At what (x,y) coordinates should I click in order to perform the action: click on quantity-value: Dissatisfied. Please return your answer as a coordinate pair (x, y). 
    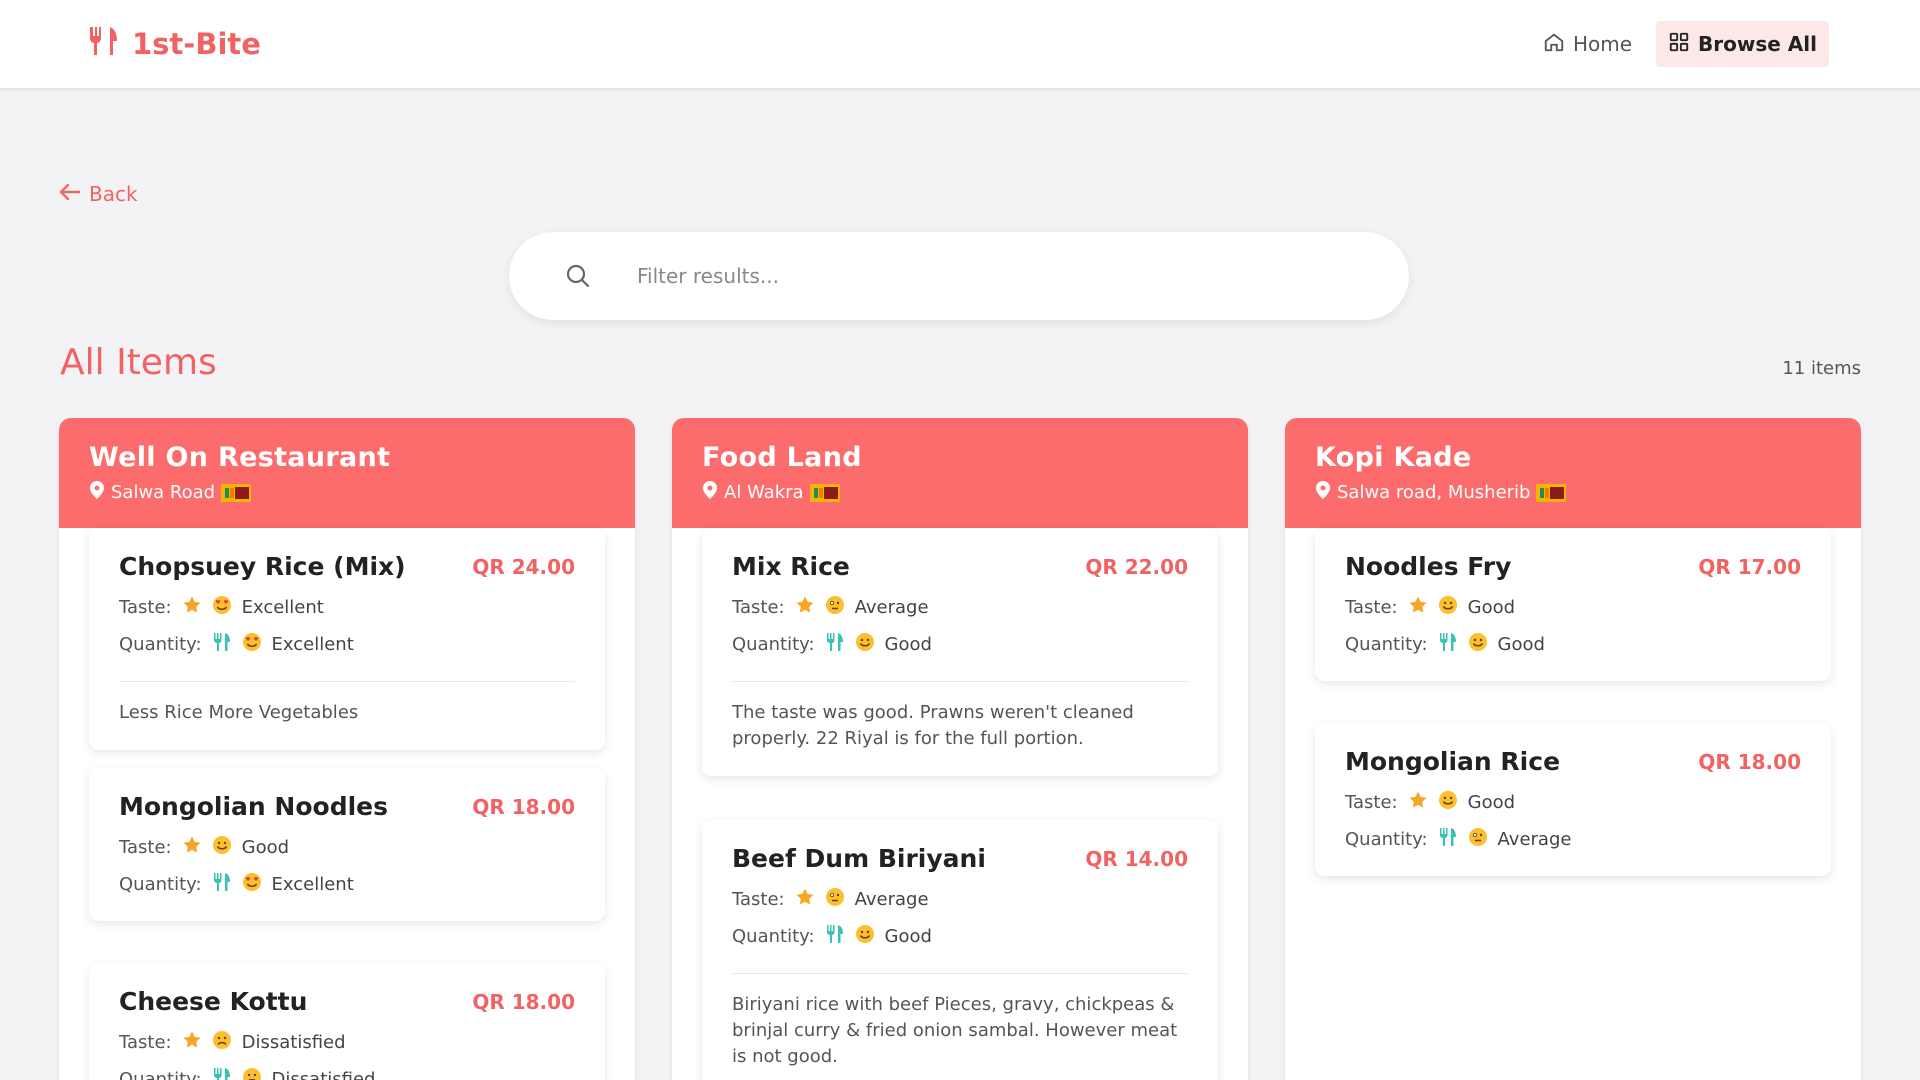
    Looking at the image, I should click on (323, 1074).